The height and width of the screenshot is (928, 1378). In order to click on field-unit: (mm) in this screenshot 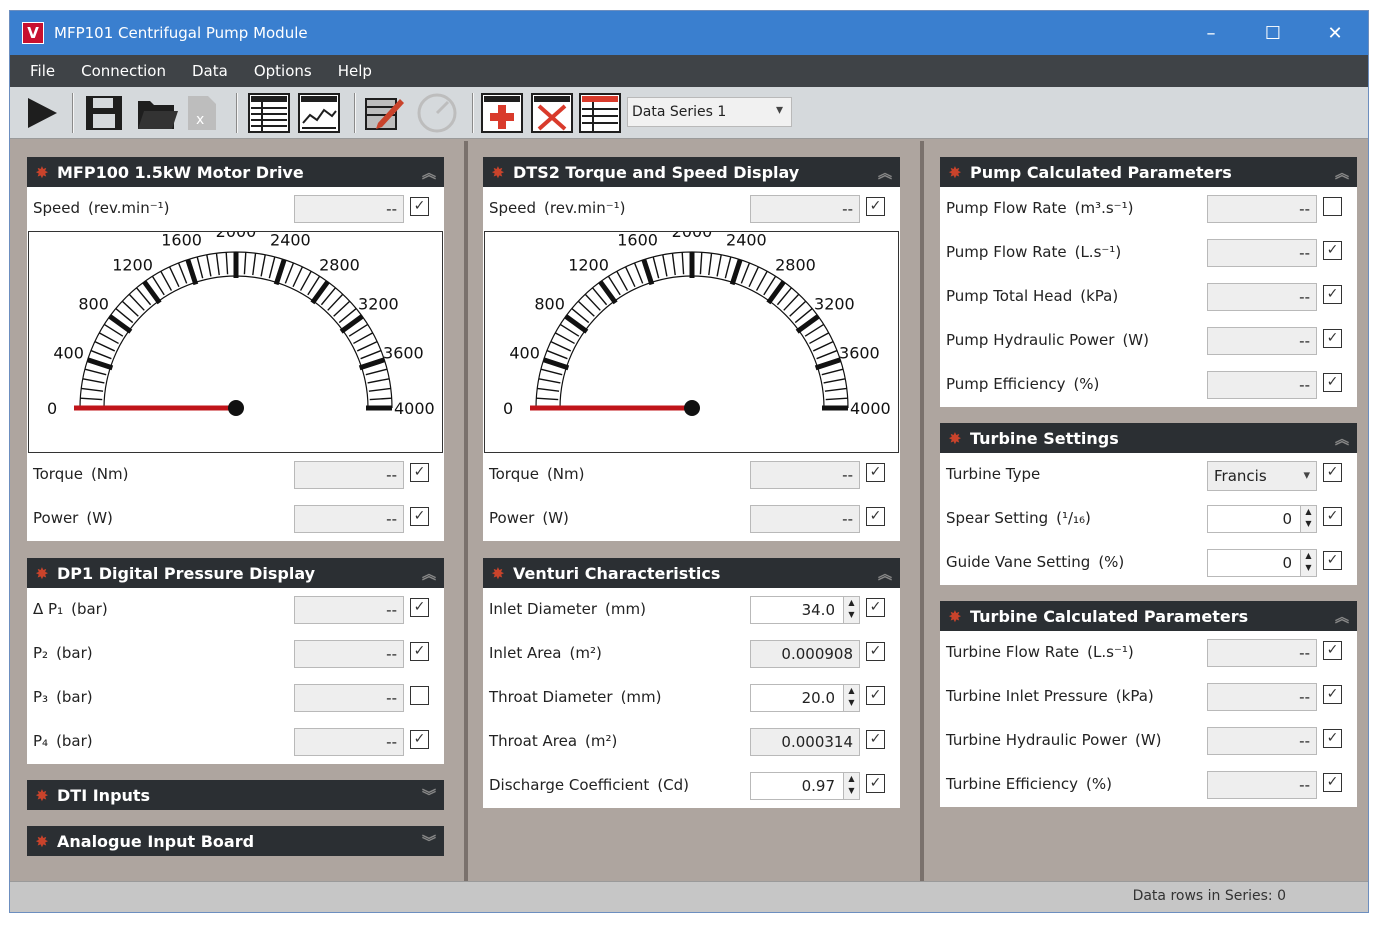, I will do `click(641, 697)`.